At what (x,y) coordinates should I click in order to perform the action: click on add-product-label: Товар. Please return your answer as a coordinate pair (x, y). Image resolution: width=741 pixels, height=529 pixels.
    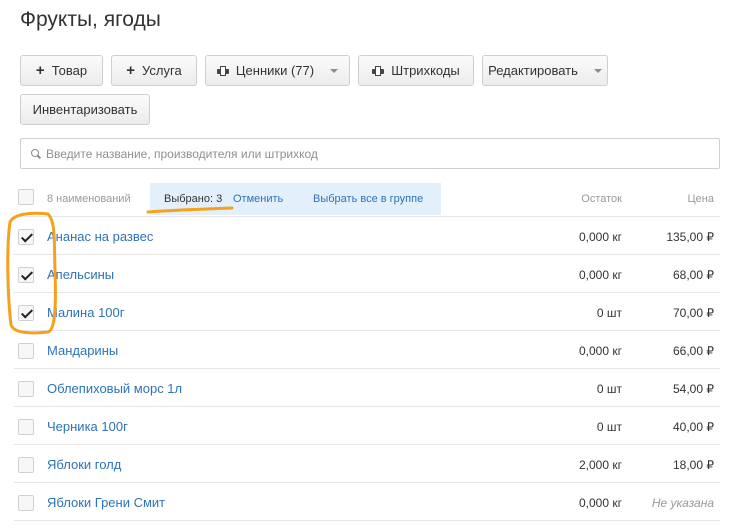
    Looking at the image, I should click on (69, 70).